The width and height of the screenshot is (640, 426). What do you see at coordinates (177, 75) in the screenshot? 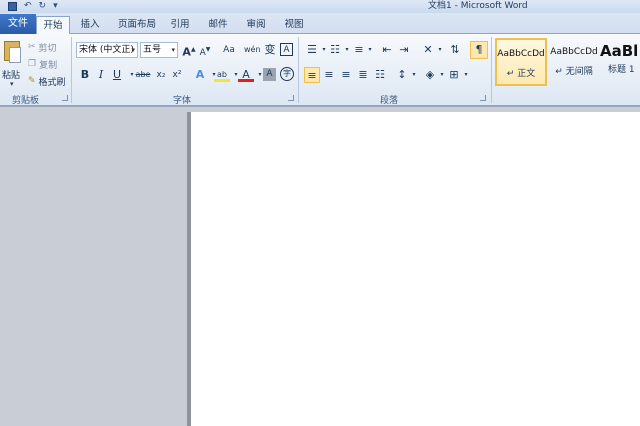
I see `superscript-button: x²` at bounding box center [177, 75].